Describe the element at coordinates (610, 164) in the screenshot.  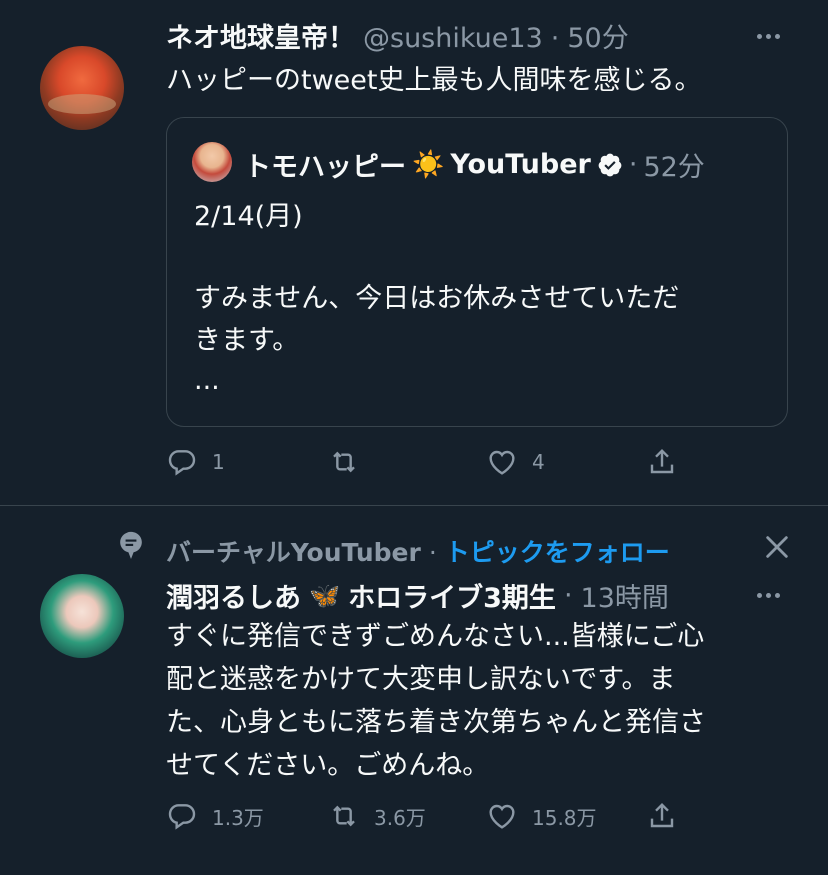
I see `verified-badge-icon` at that location.